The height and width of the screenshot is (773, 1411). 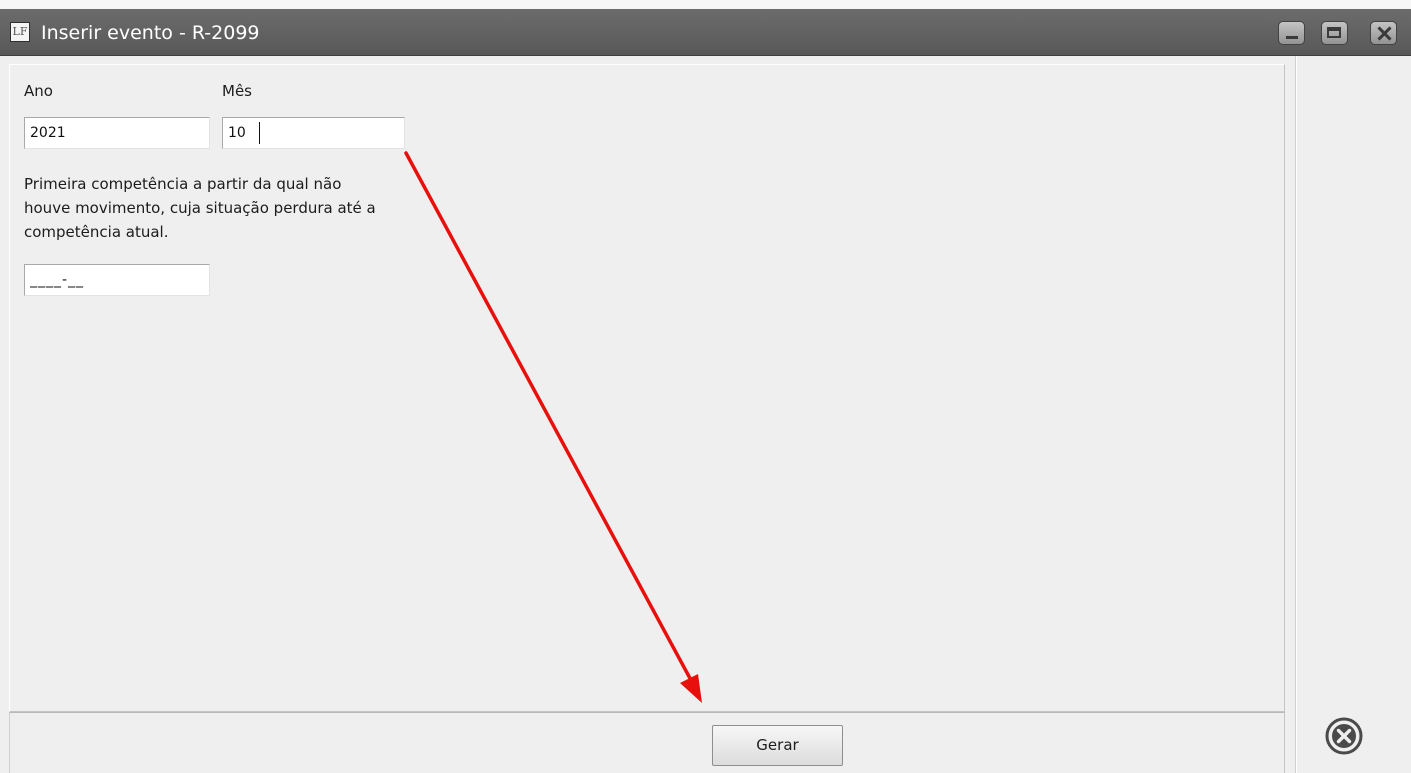 I want to click on footer-bar, so click(x=647, y=742).